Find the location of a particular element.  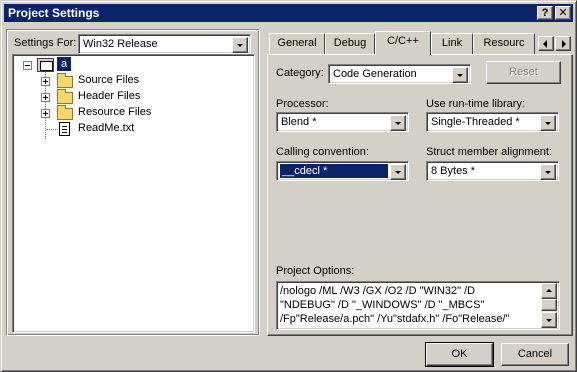

scroll-thumb is located at coordinates (549, 305).